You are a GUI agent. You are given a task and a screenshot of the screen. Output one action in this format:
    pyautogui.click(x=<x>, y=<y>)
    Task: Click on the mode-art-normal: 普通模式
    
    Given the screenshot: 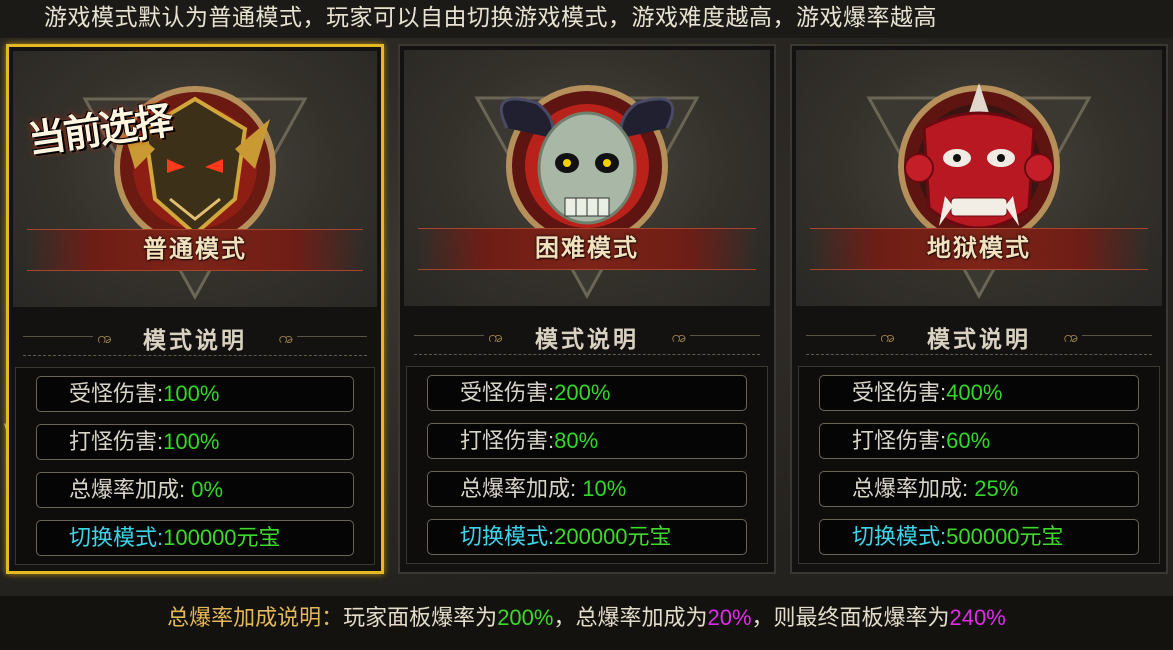 What is the action you would take?
    pyautogui.click(x=195, y=179)
    